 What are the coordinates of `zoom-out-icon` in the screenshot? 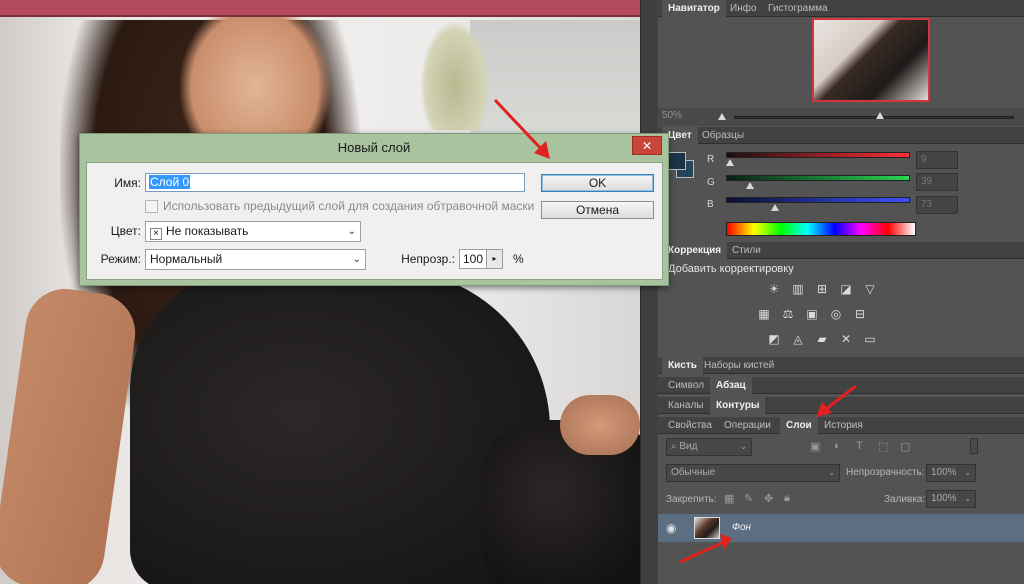 It's located at (722, 116).